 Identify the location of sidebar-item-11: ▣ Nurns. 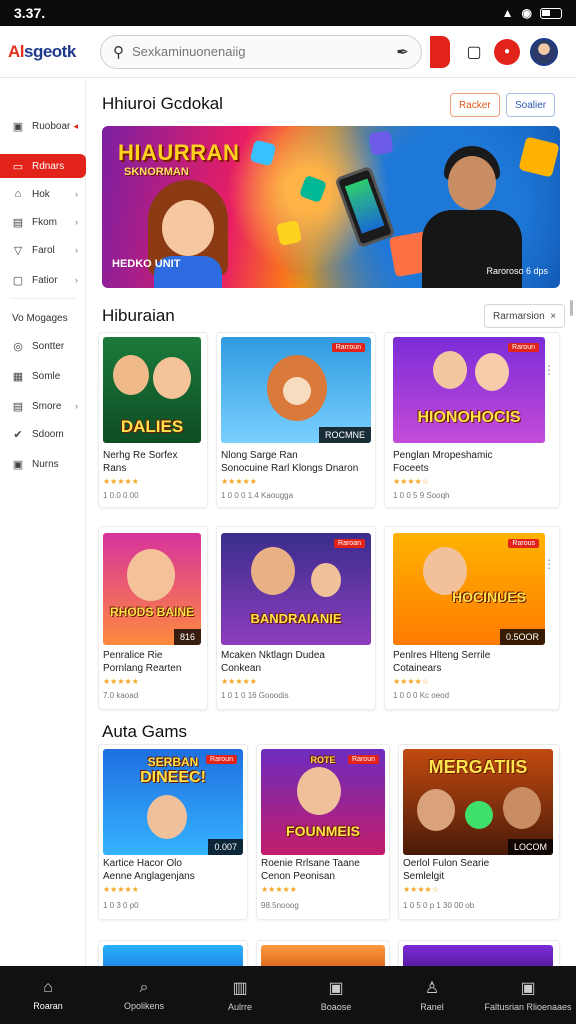
(43, 464).